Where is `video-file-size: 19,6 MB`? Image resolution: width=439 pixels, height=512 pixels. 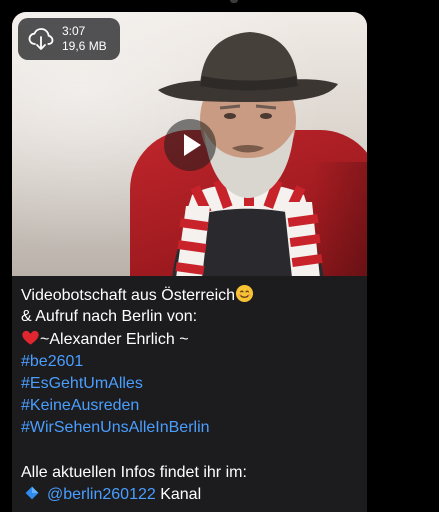 video-file-size: 19,6 MB is located at coordinates (84, 46).